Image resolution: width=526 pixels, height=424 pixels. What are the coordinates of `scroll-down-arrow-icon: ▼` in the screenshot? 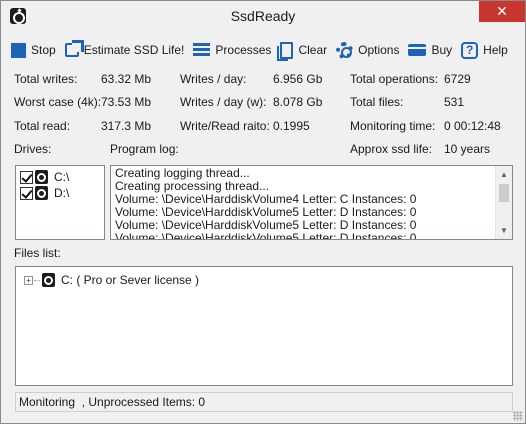 It's located at (504, 230).